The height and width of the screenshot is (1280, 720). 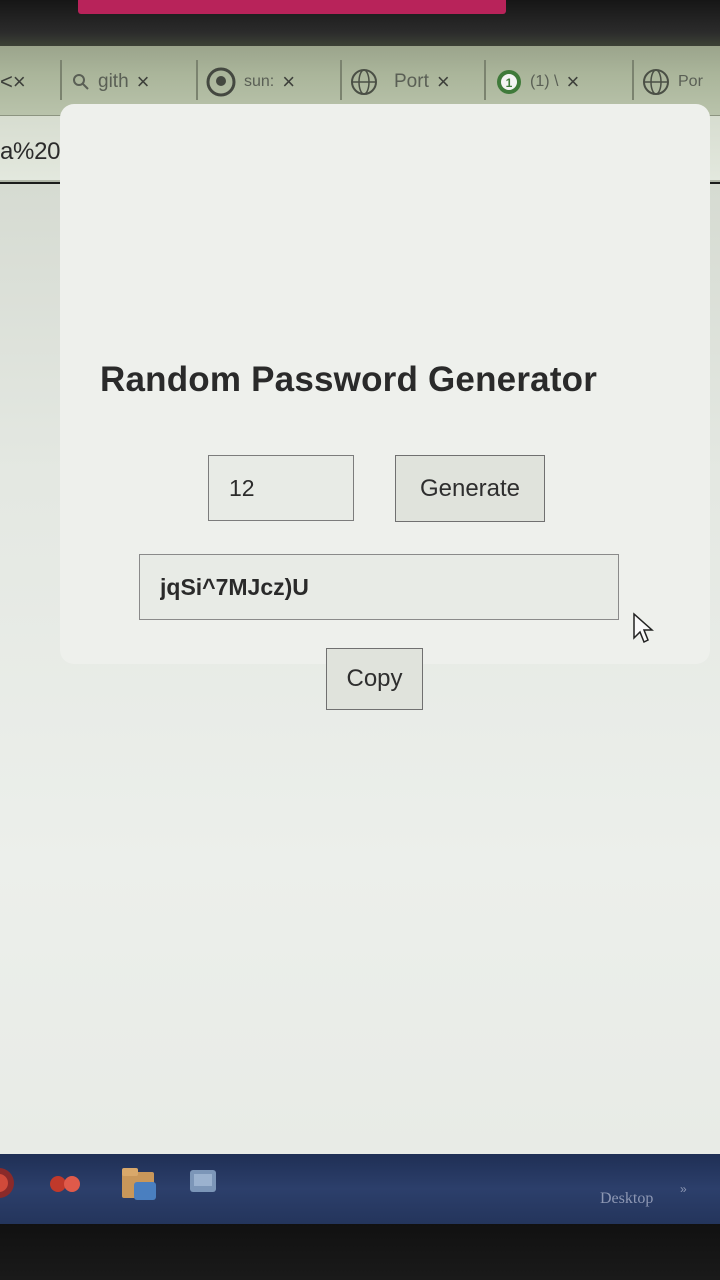 I want to click on tab-portfolio-2: Por, so click(x=672, y=82).